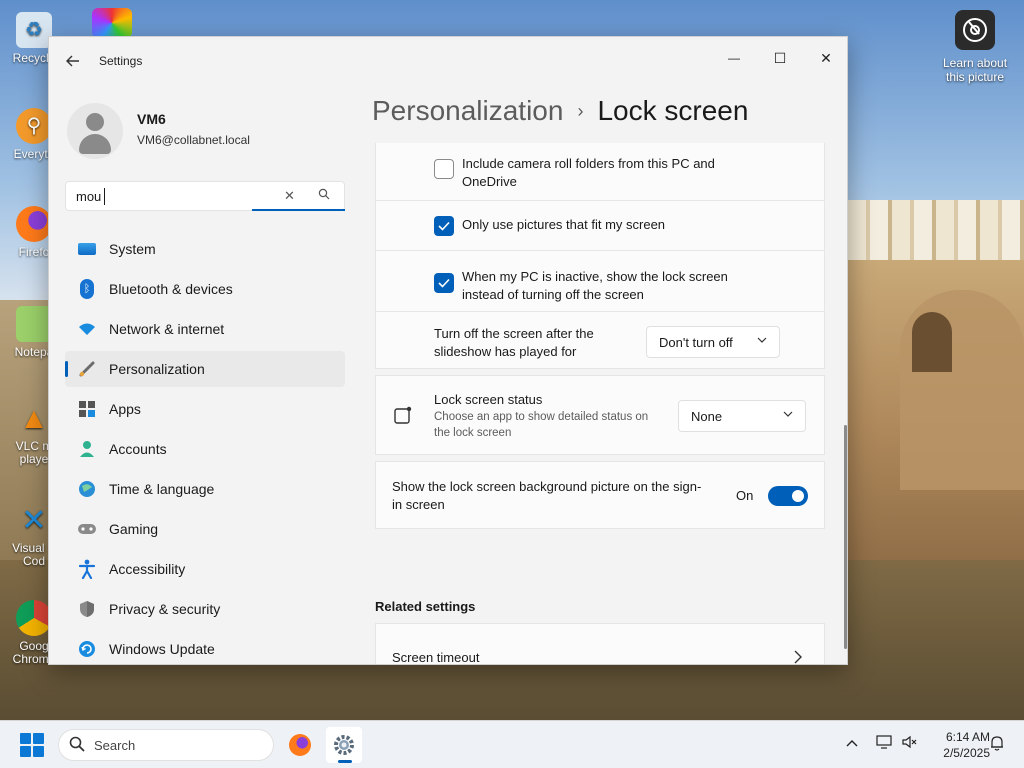 Image resolution: width=1024 pixels, height=768 pixels. What do you see at coordinates (87, 329) in the screenshot?
I see `network-icon` at bounding box center [87, 329].